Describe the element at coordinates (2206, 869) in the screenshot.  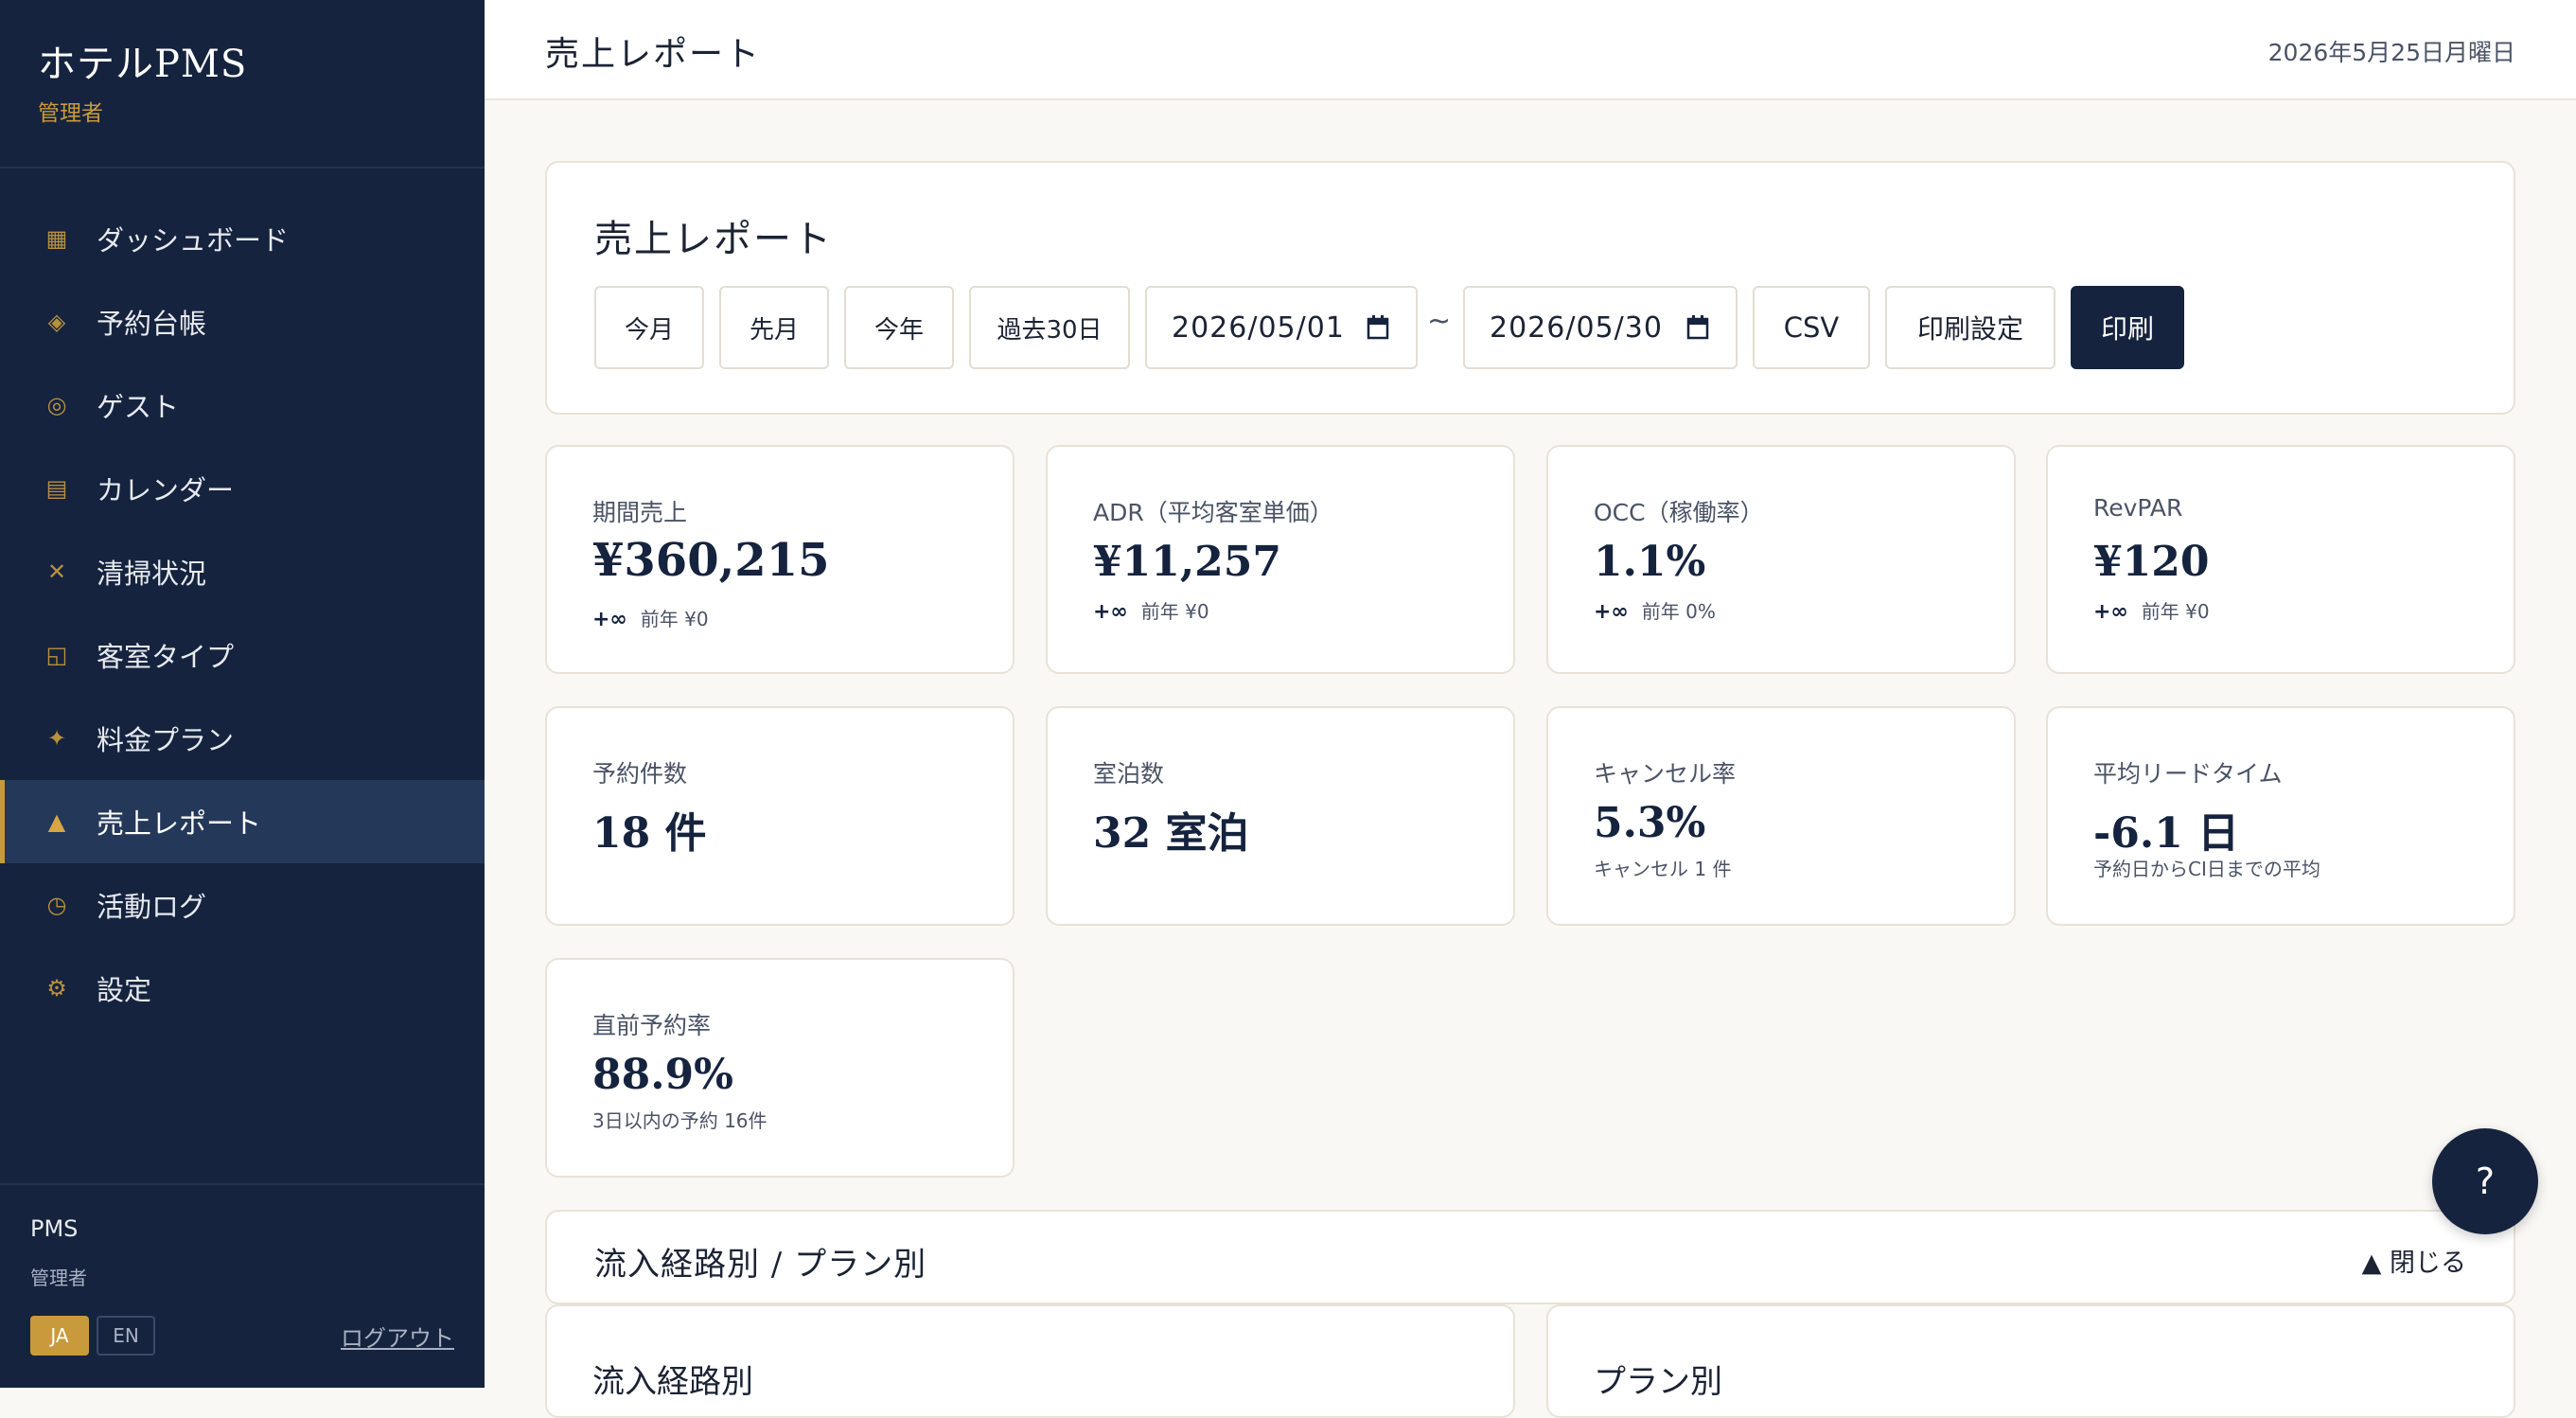
I see `kpi-sub: 予約日からCI日までの平均` at that location.